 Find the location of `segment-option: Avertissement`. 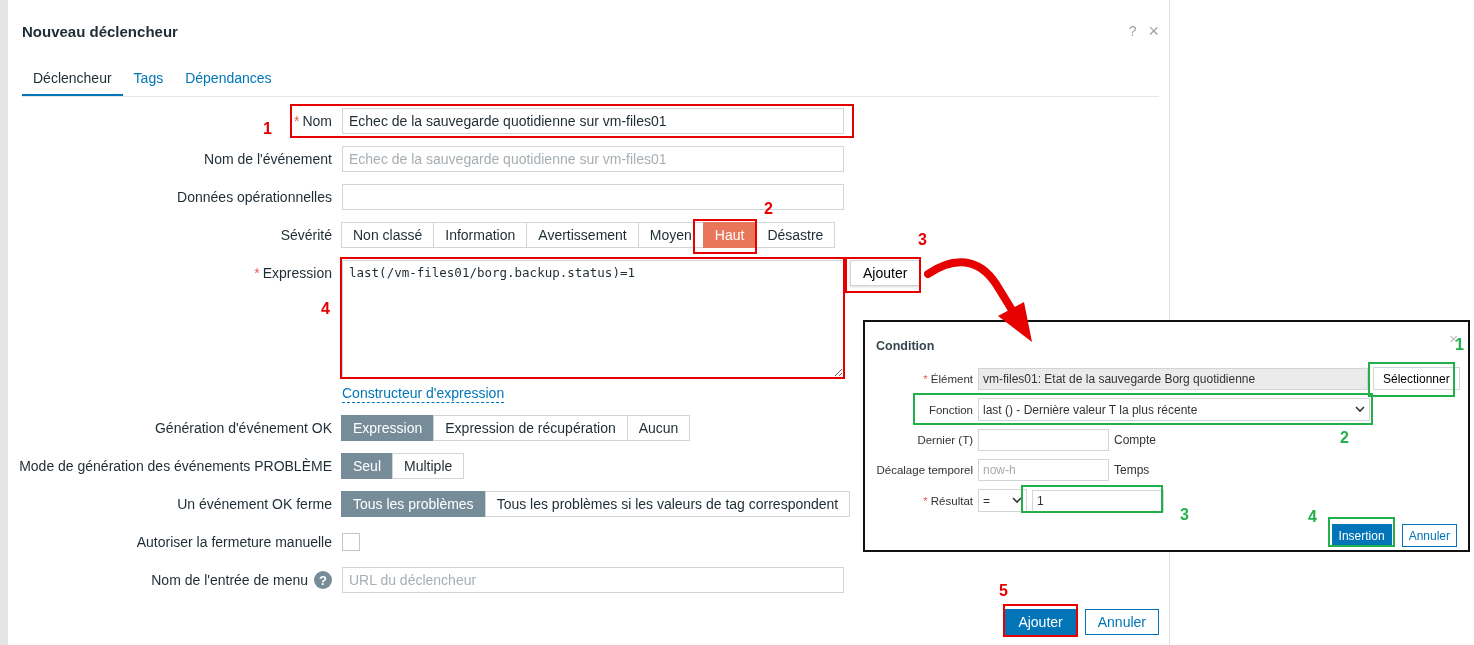

segment-option: Avertissement is located at coordinates (582, 235).